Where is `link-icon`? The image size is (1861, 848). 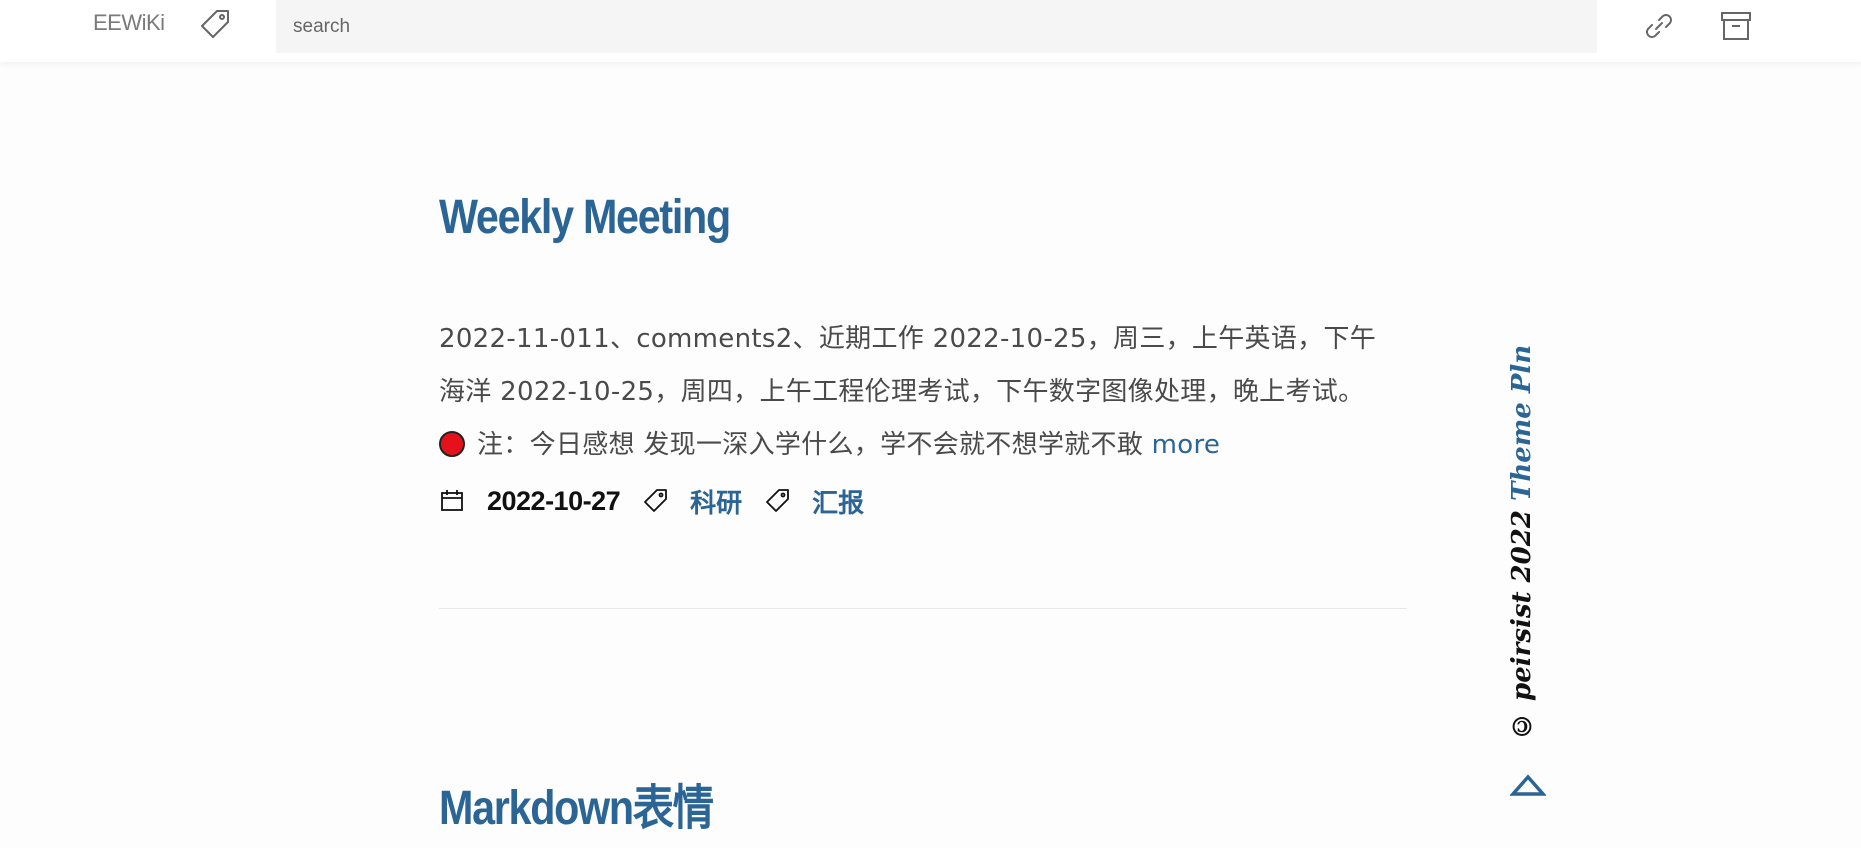 link-icon is located at coordinates (1659, 26).